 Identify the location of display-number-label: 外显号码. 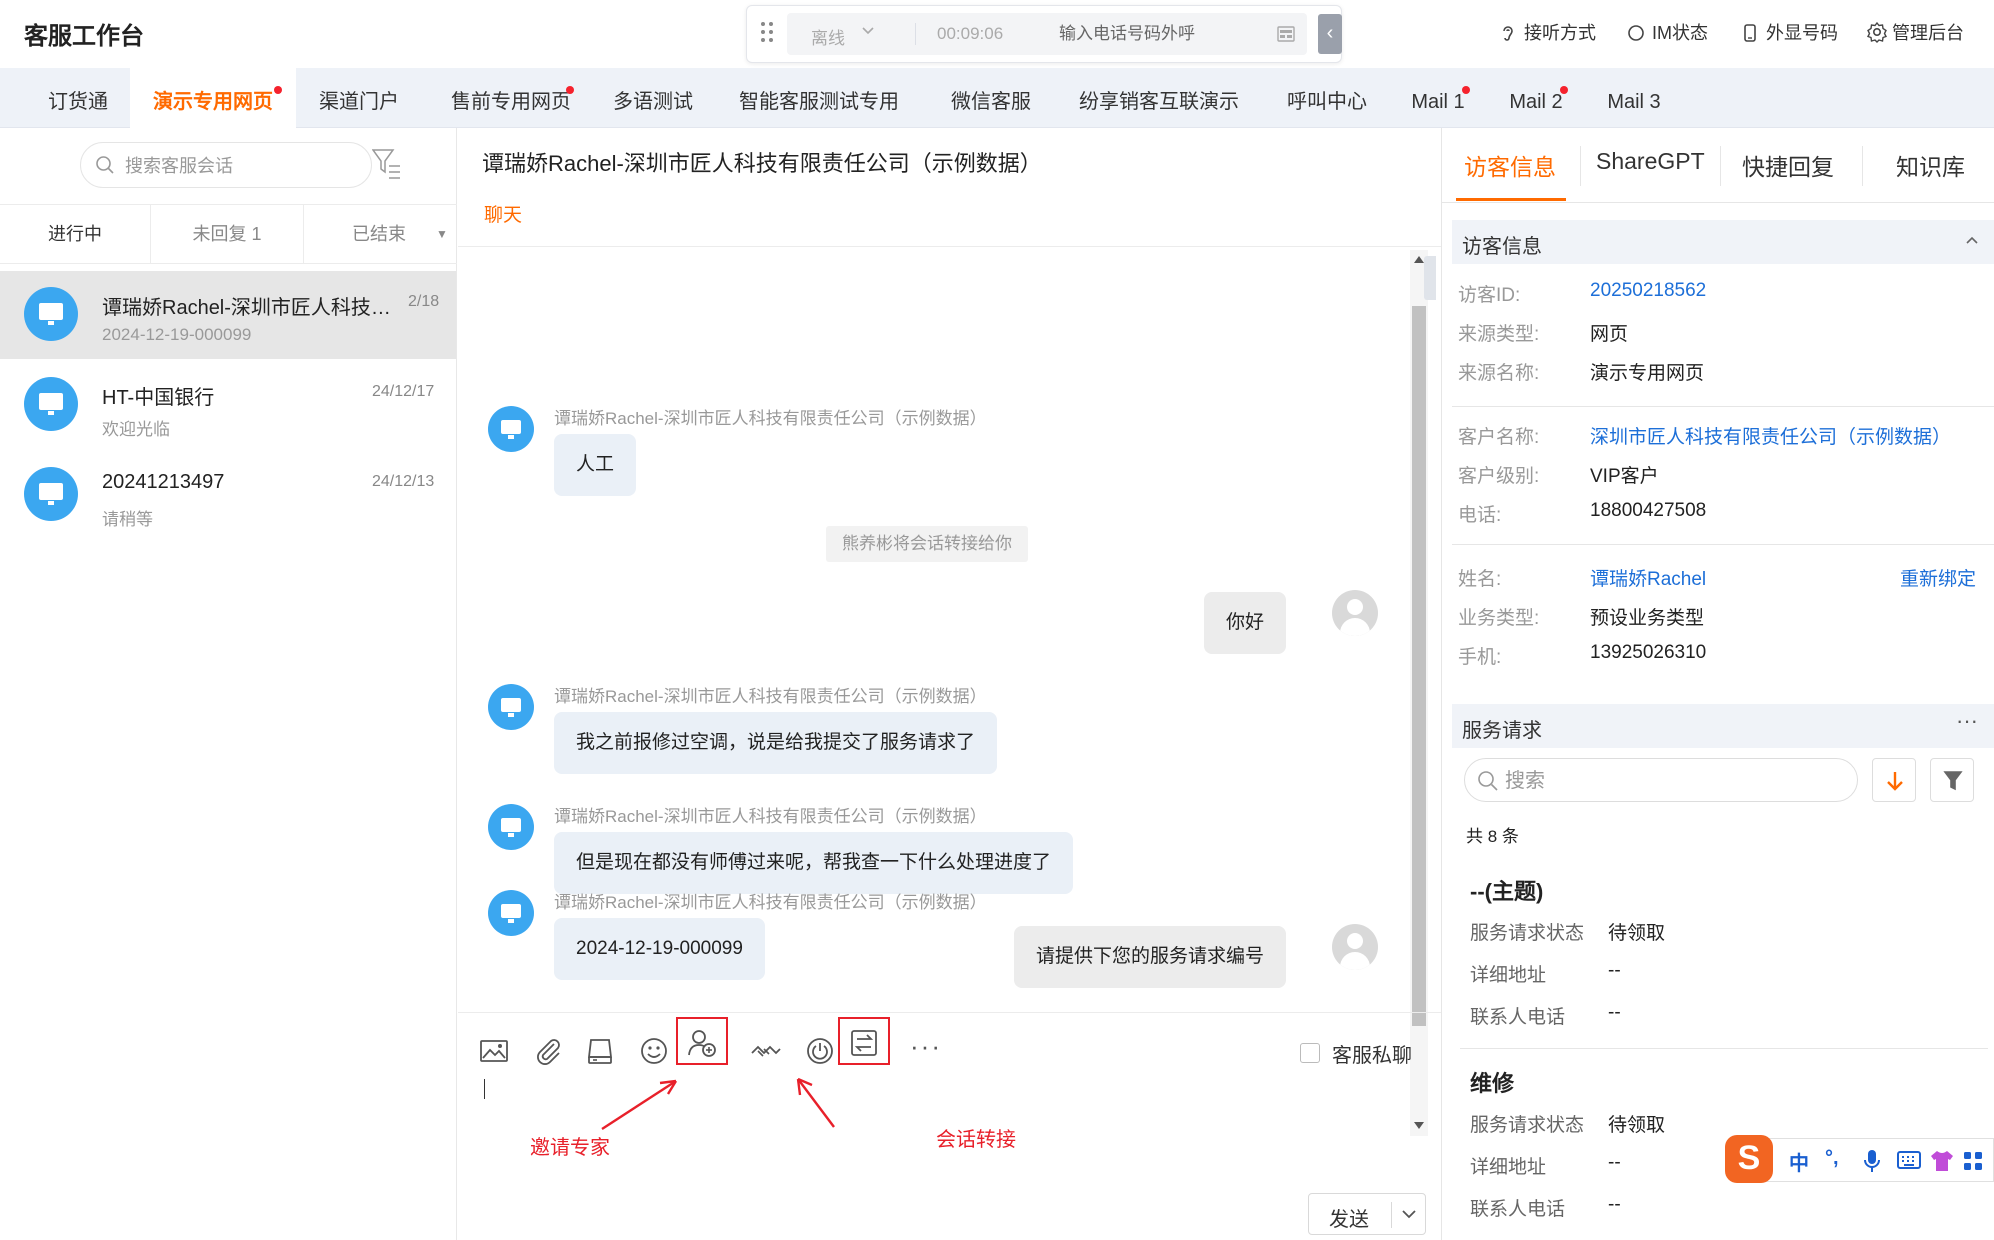
(1802, 33).